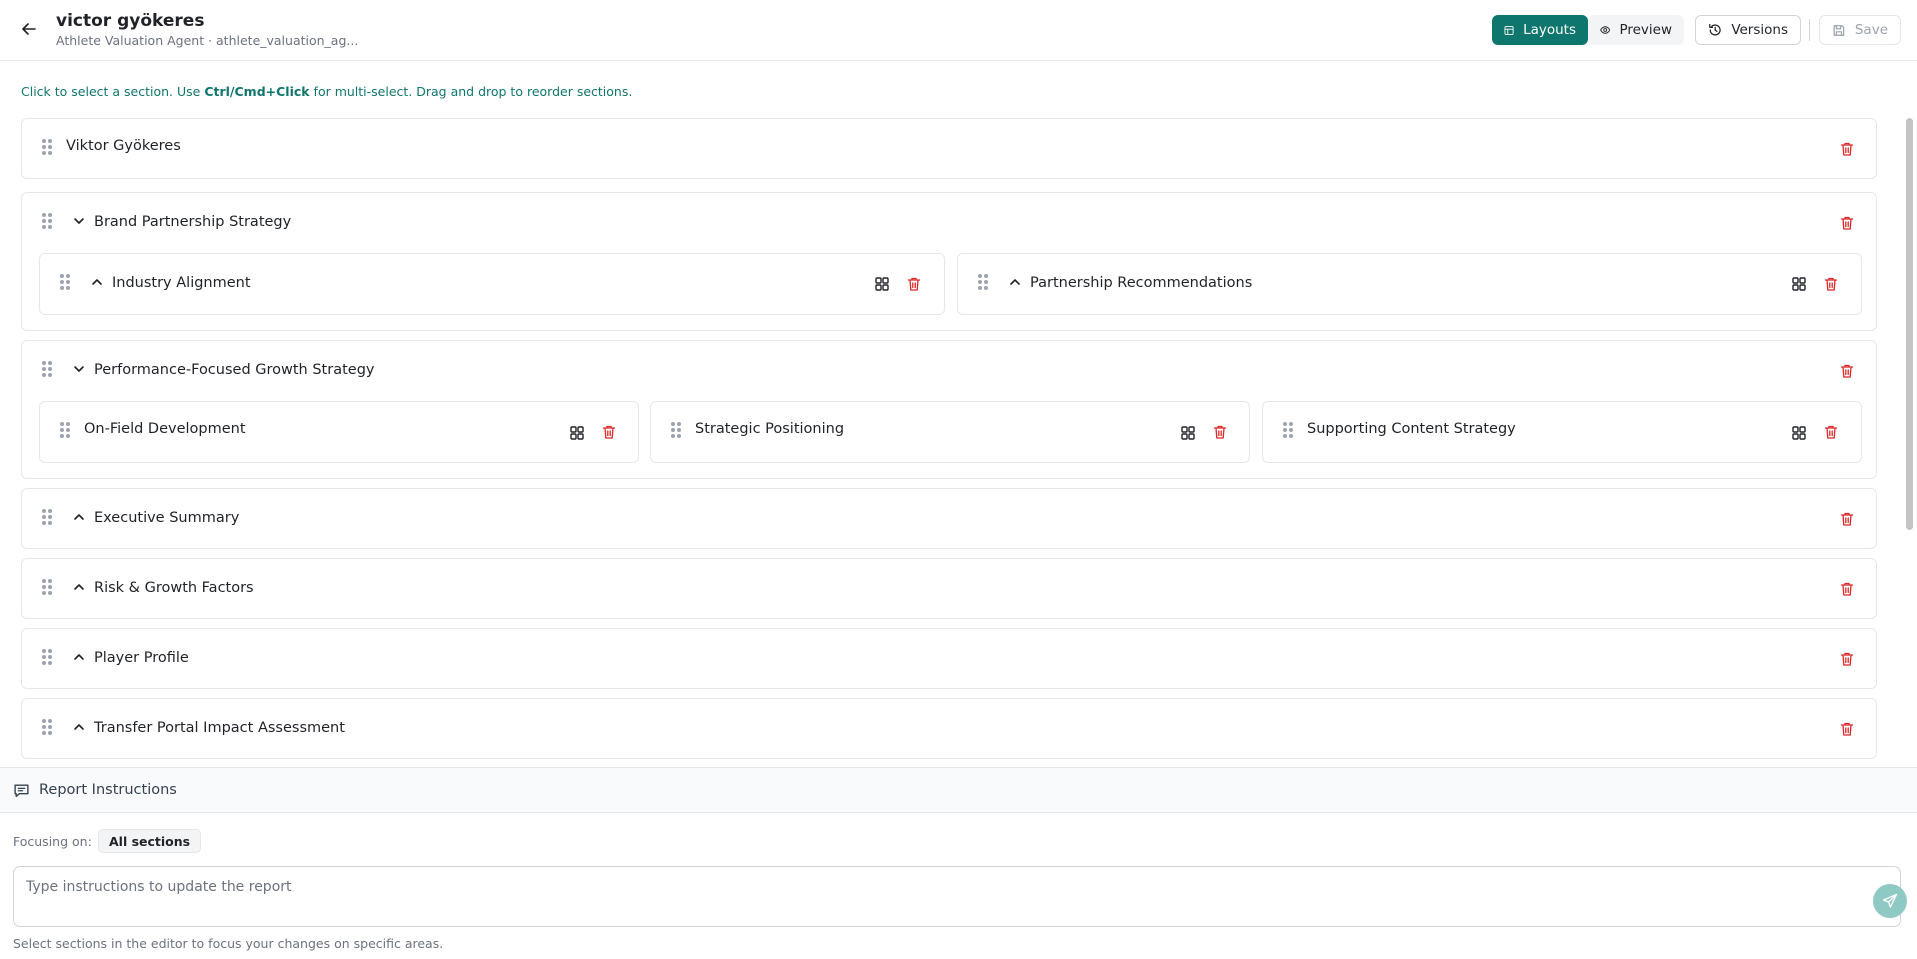 This screenshot has width=1917, height=959. What do you see at coordinates (339, 432) in the screenshot?
I see `subsection-card: On-Field Development` at bounding box center [339, 432].